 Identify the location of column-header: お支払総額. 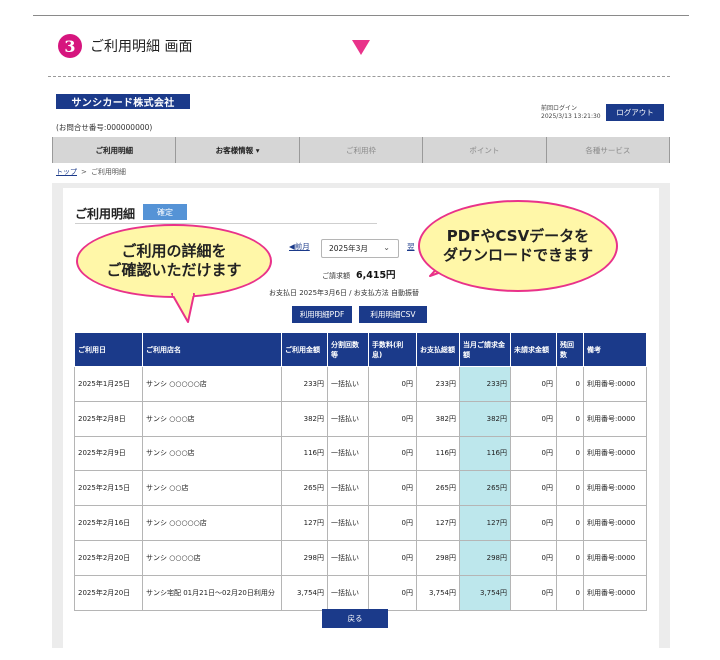
(438, 349).